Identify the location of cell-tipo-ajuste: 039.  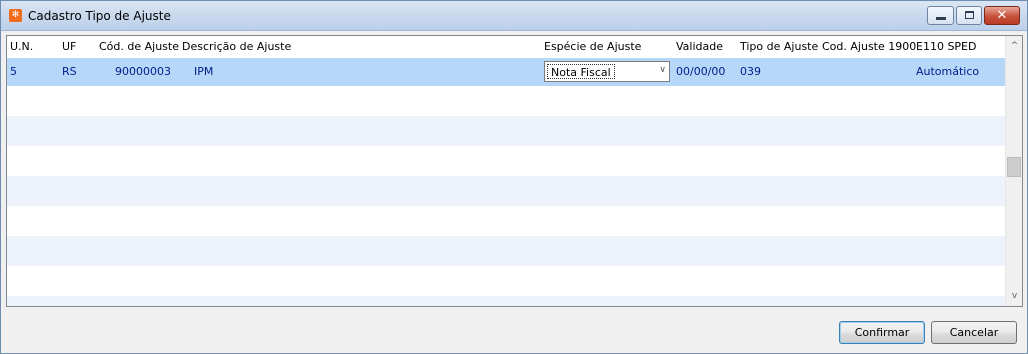
(750, 71).